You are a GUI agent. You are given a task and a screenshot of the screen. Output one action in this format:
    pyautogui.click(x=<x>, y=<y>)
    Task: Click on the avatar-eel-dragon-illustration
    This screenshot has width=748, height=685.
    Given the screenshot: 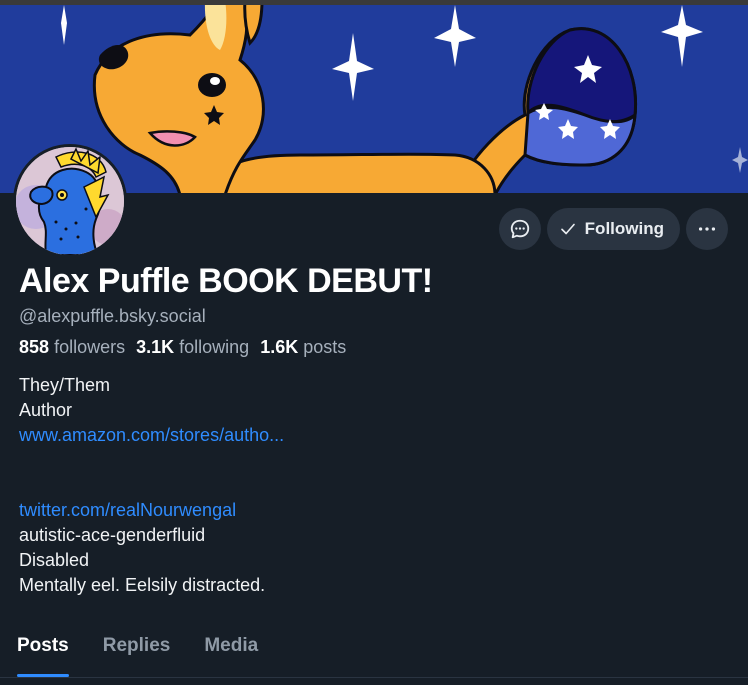 What is the action you would take?
    pyautogui.click(x=70, y=201)
    